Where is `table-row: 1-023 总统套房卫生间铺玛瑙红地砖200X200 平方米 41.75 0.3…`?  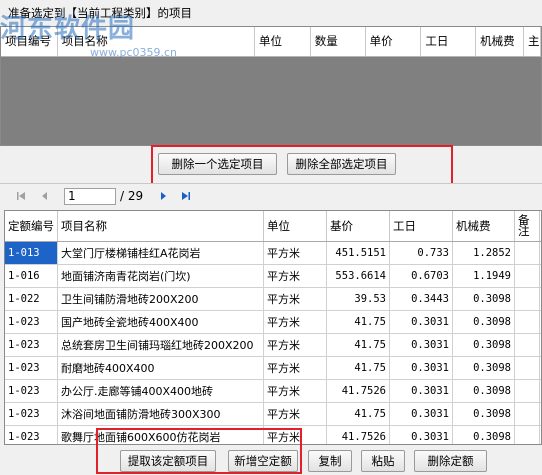
table-row: 1-023 总统套房卫生间铺玛瑙红地砖200X200 平方米 41.75 0.3… is located at coordinates (273, 345).